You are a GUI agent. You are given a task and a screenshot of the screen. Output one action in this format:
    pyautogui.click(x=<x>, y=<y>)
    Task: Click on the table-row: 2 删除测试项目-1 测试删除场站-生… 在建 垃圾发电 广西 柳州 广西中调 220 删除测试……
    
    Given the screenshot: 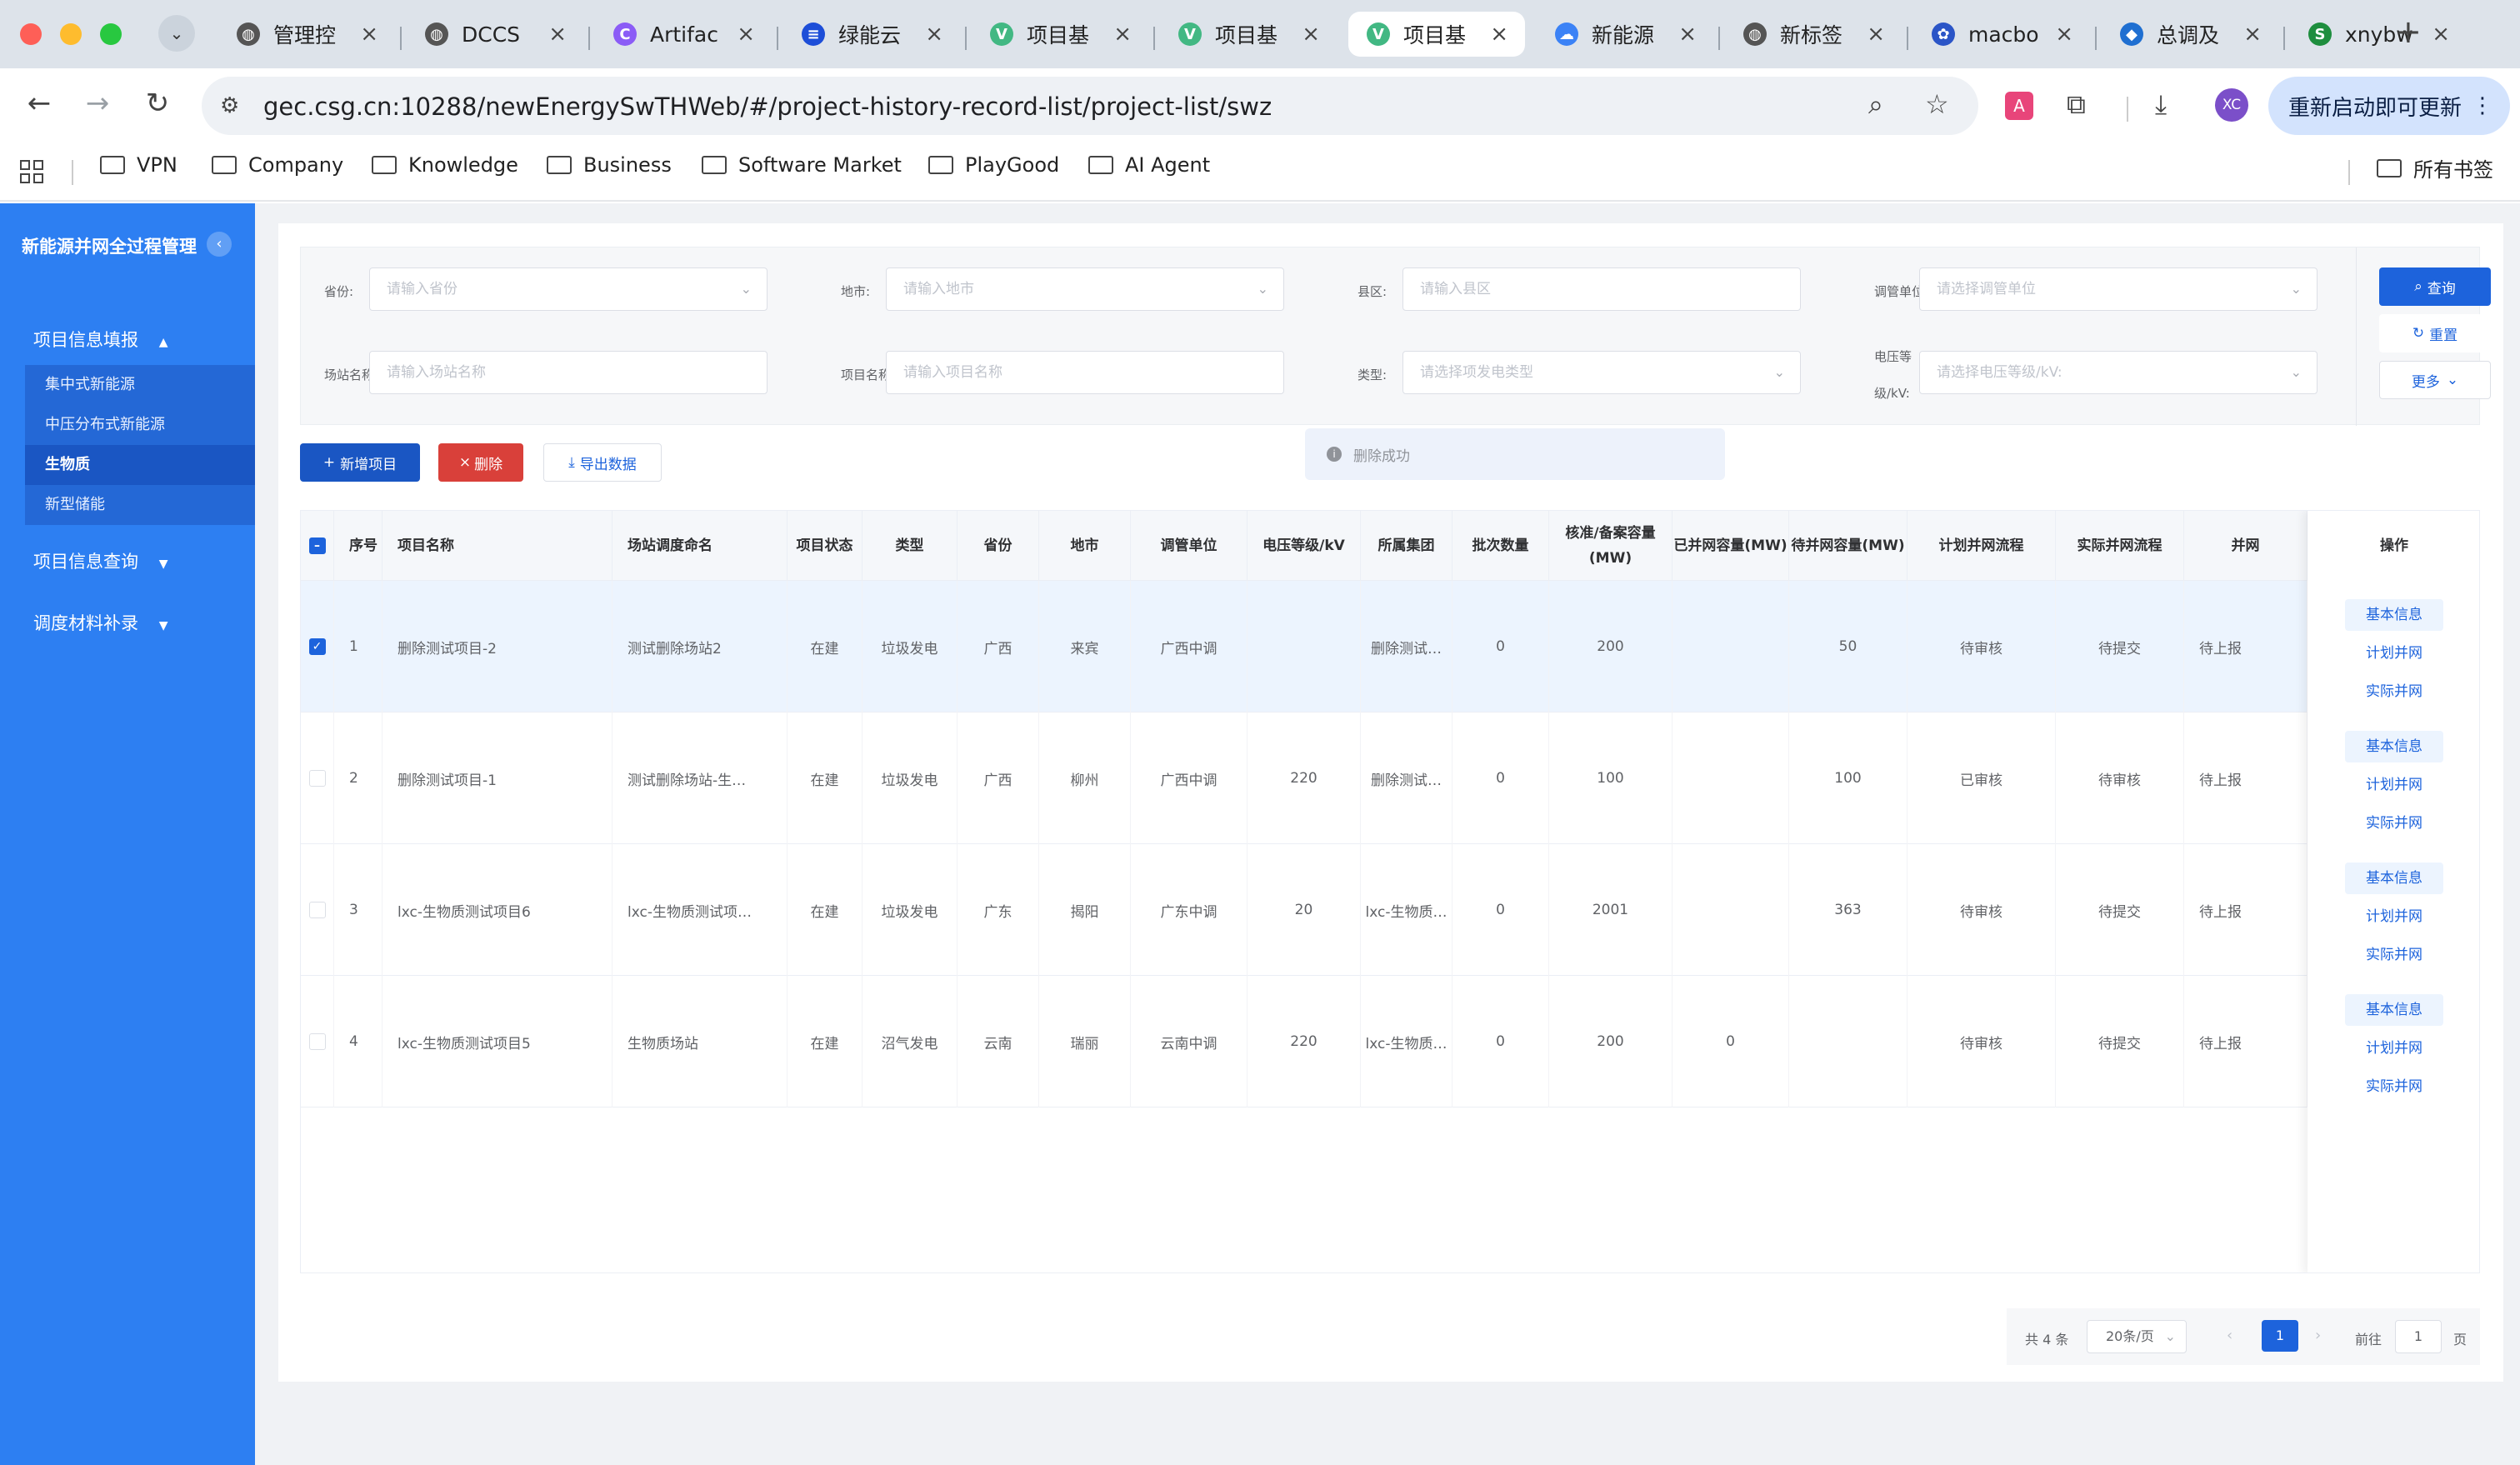 What is the action you would take?
    pyautogui.click(x=1390, y=778)
    